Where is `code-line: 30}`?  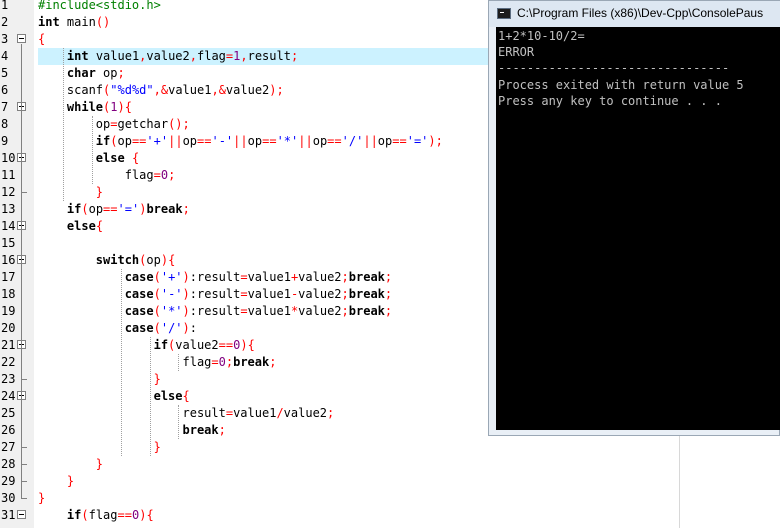 code-line: 30} is located at coordinates (390, 498).